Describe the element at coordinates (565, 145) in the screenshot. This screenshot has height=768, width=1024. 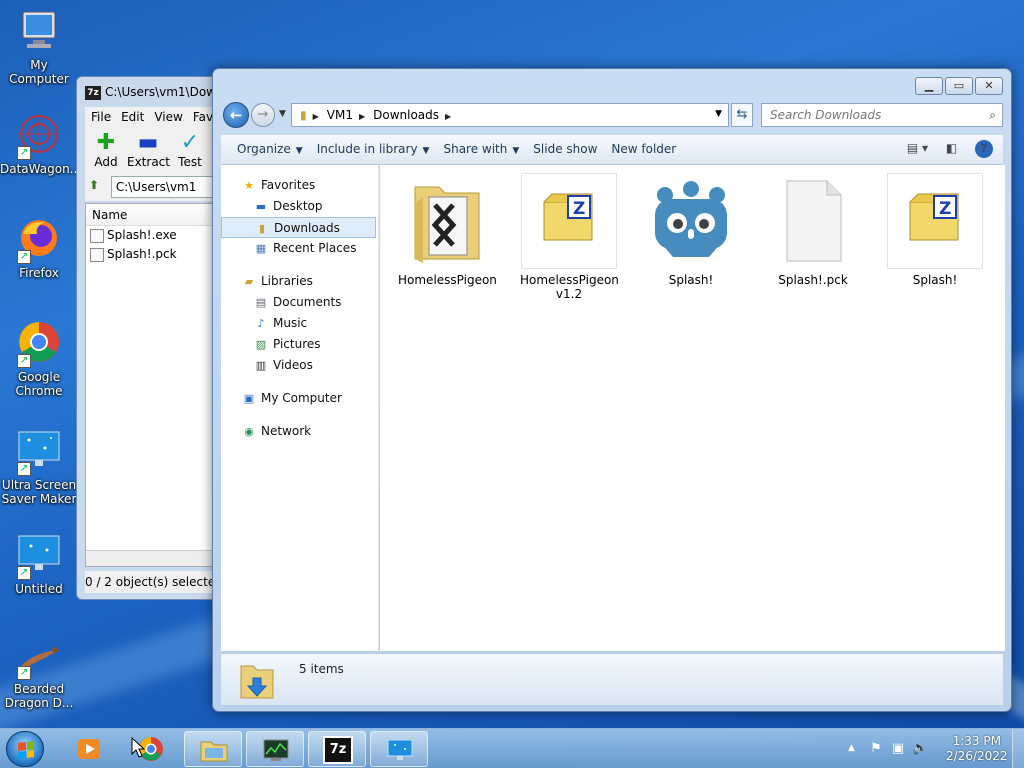
I see `slide-show-button: Slide show` at that location.